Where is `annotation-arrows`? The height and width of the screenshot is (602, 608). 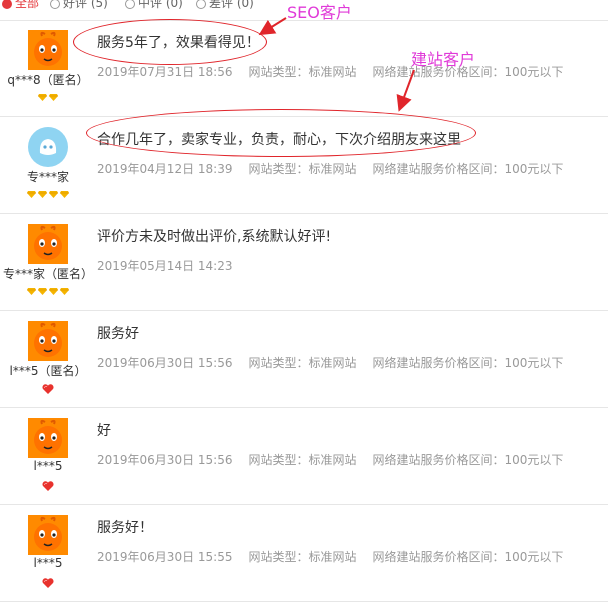
annotation-arrows is located at coordinates (336, 64).